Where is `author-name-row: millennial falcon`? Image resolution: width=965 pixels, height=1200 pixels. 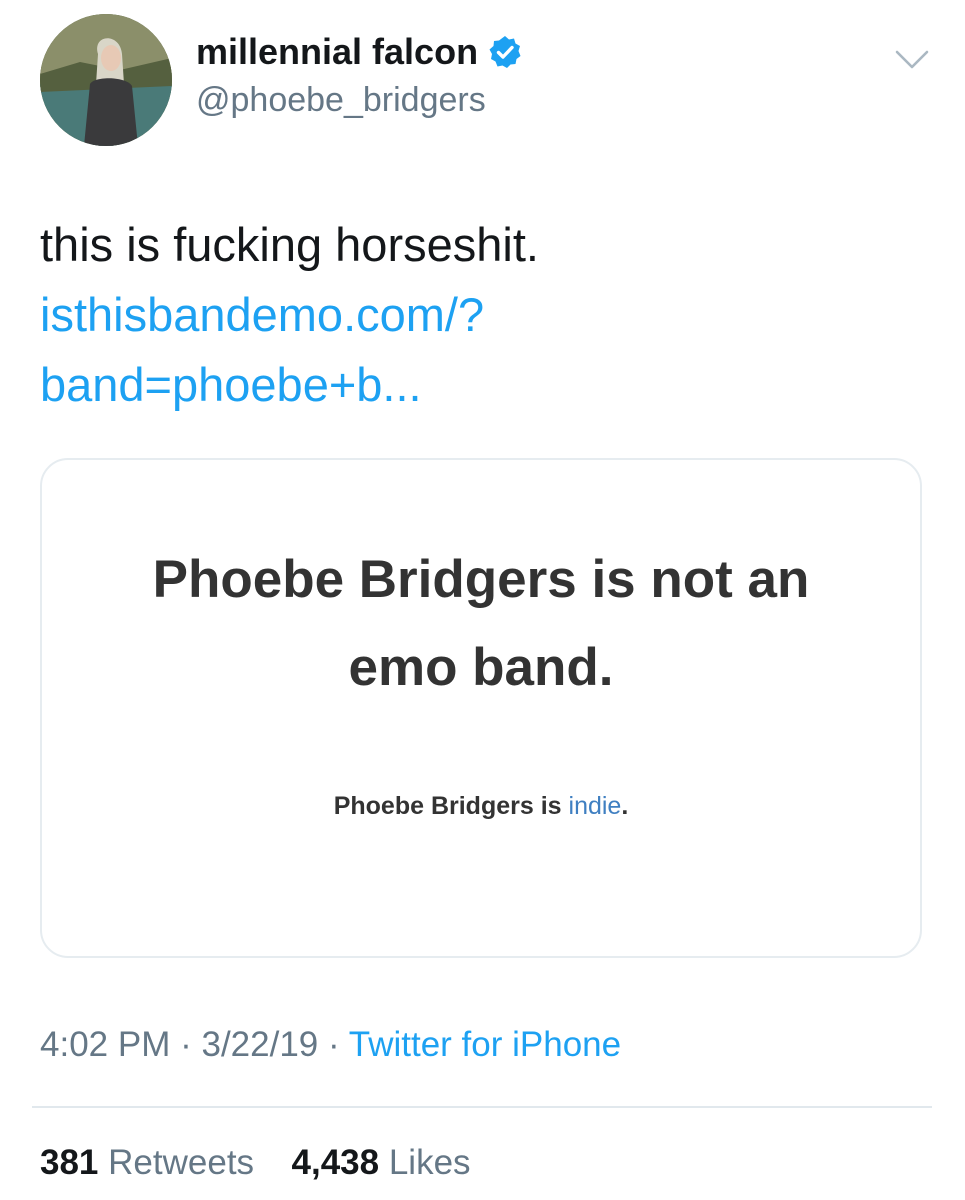 author-name-row: millennial falcon is located at coordinates (359, 52).